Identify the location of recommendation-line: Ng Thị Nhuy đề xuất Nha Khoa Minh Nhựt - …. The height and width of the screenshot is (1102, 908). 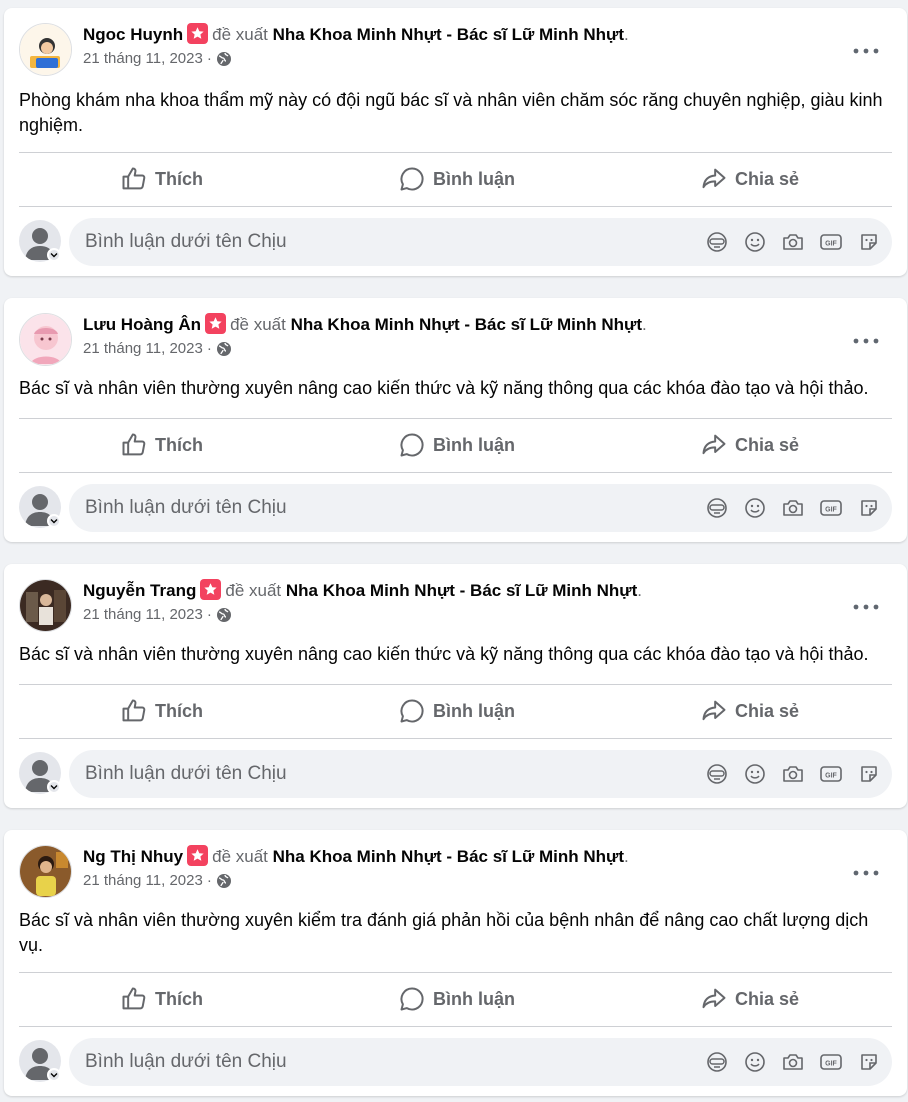
(467, 856).